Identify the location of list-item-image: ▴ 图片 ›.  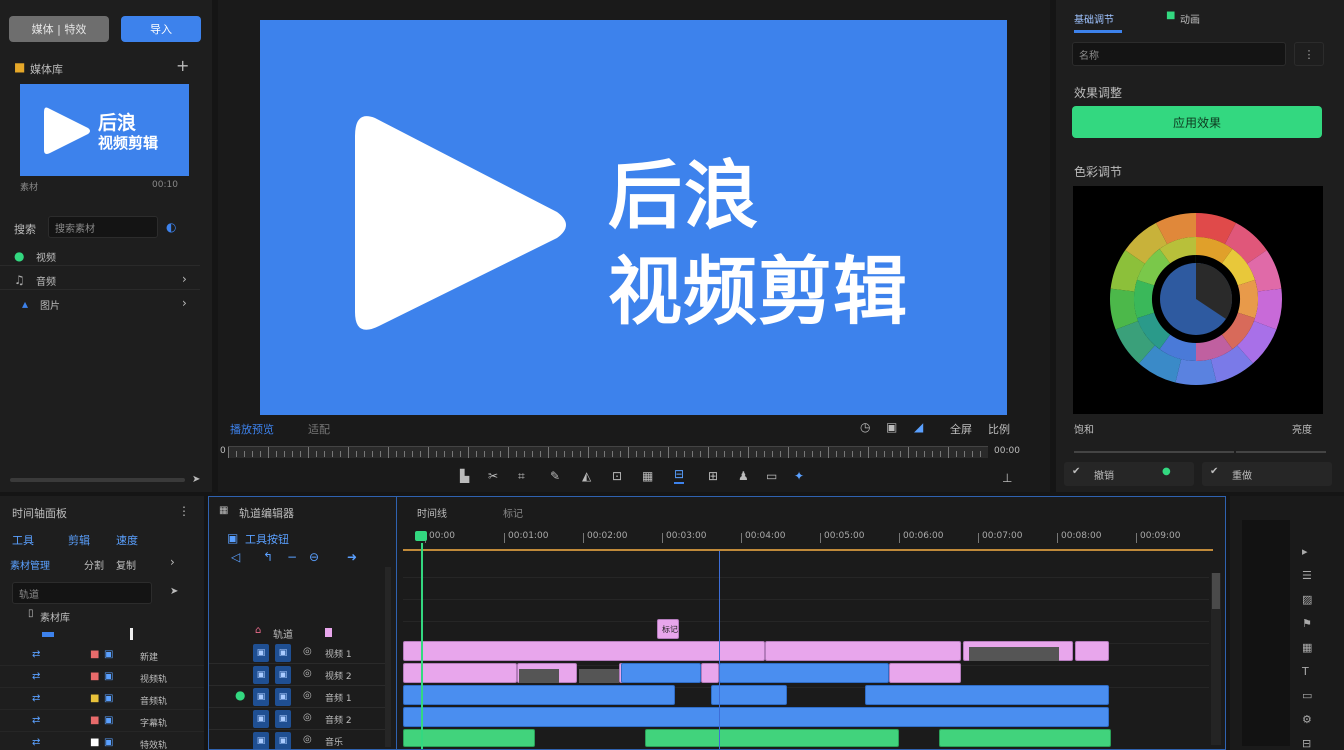
(100, 303).